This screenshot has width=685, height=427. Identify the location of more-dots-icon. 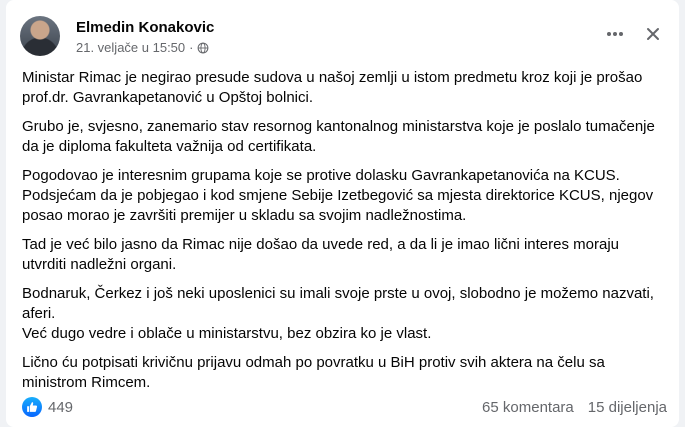
(615, 34).